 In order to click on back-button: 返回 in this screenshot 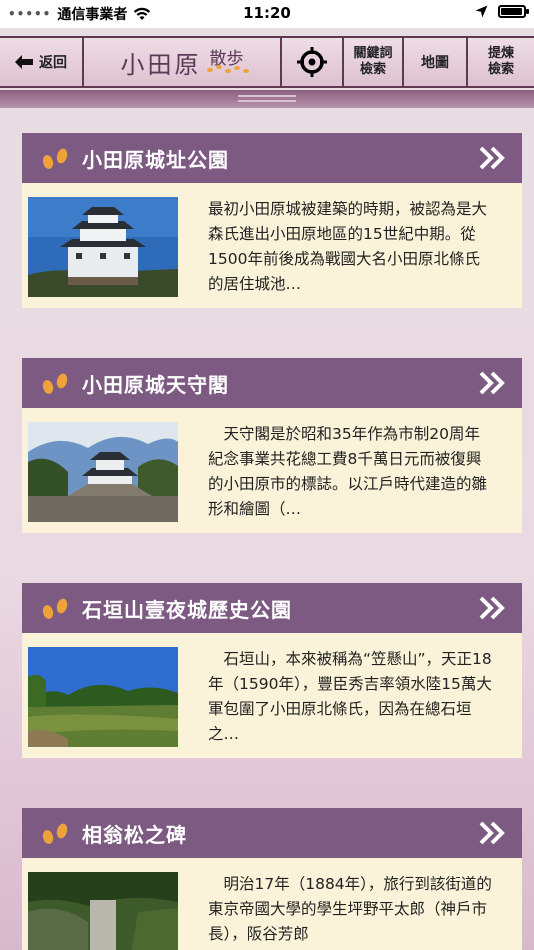, I will do `click(42, 62)`.